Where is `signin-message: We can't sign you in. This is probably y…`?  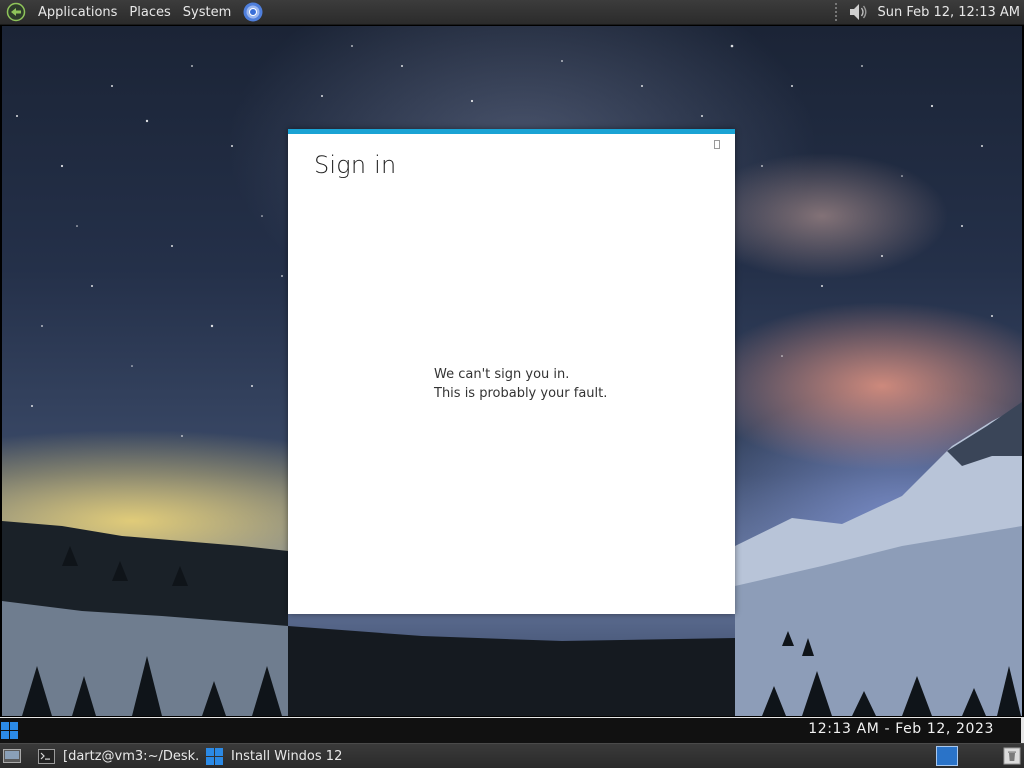 signin-message: We can't sign you in. This is probably y… is located at coordinates (520, 384).